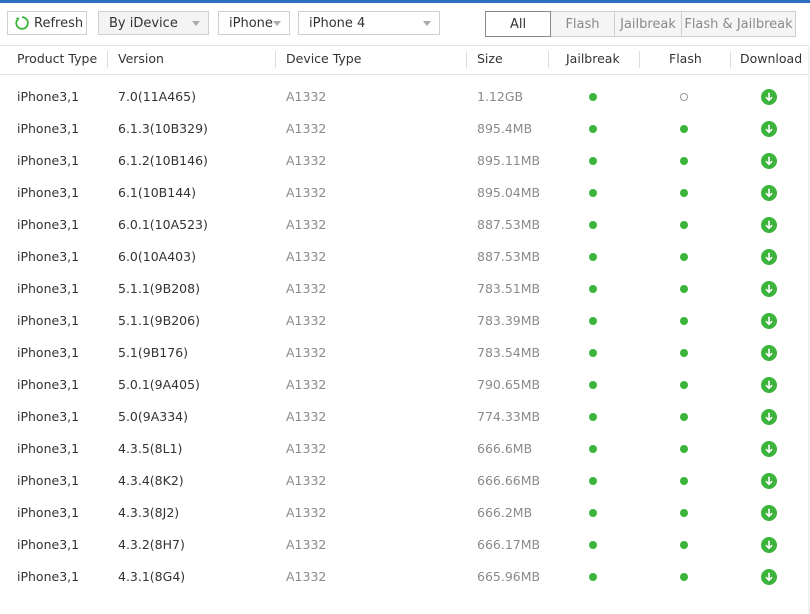 The height and width of the screenshot is (614, 810). Describe the element at coordinates (582, 24) in the screenshot. I see `filter-flash: Flash` at that location.